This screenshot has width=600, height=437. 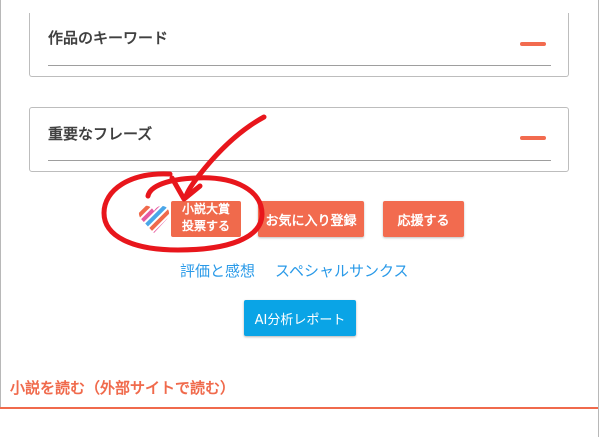 I want to click on vote-banner-line1: 小説大賞, so click(x=205, y=209).